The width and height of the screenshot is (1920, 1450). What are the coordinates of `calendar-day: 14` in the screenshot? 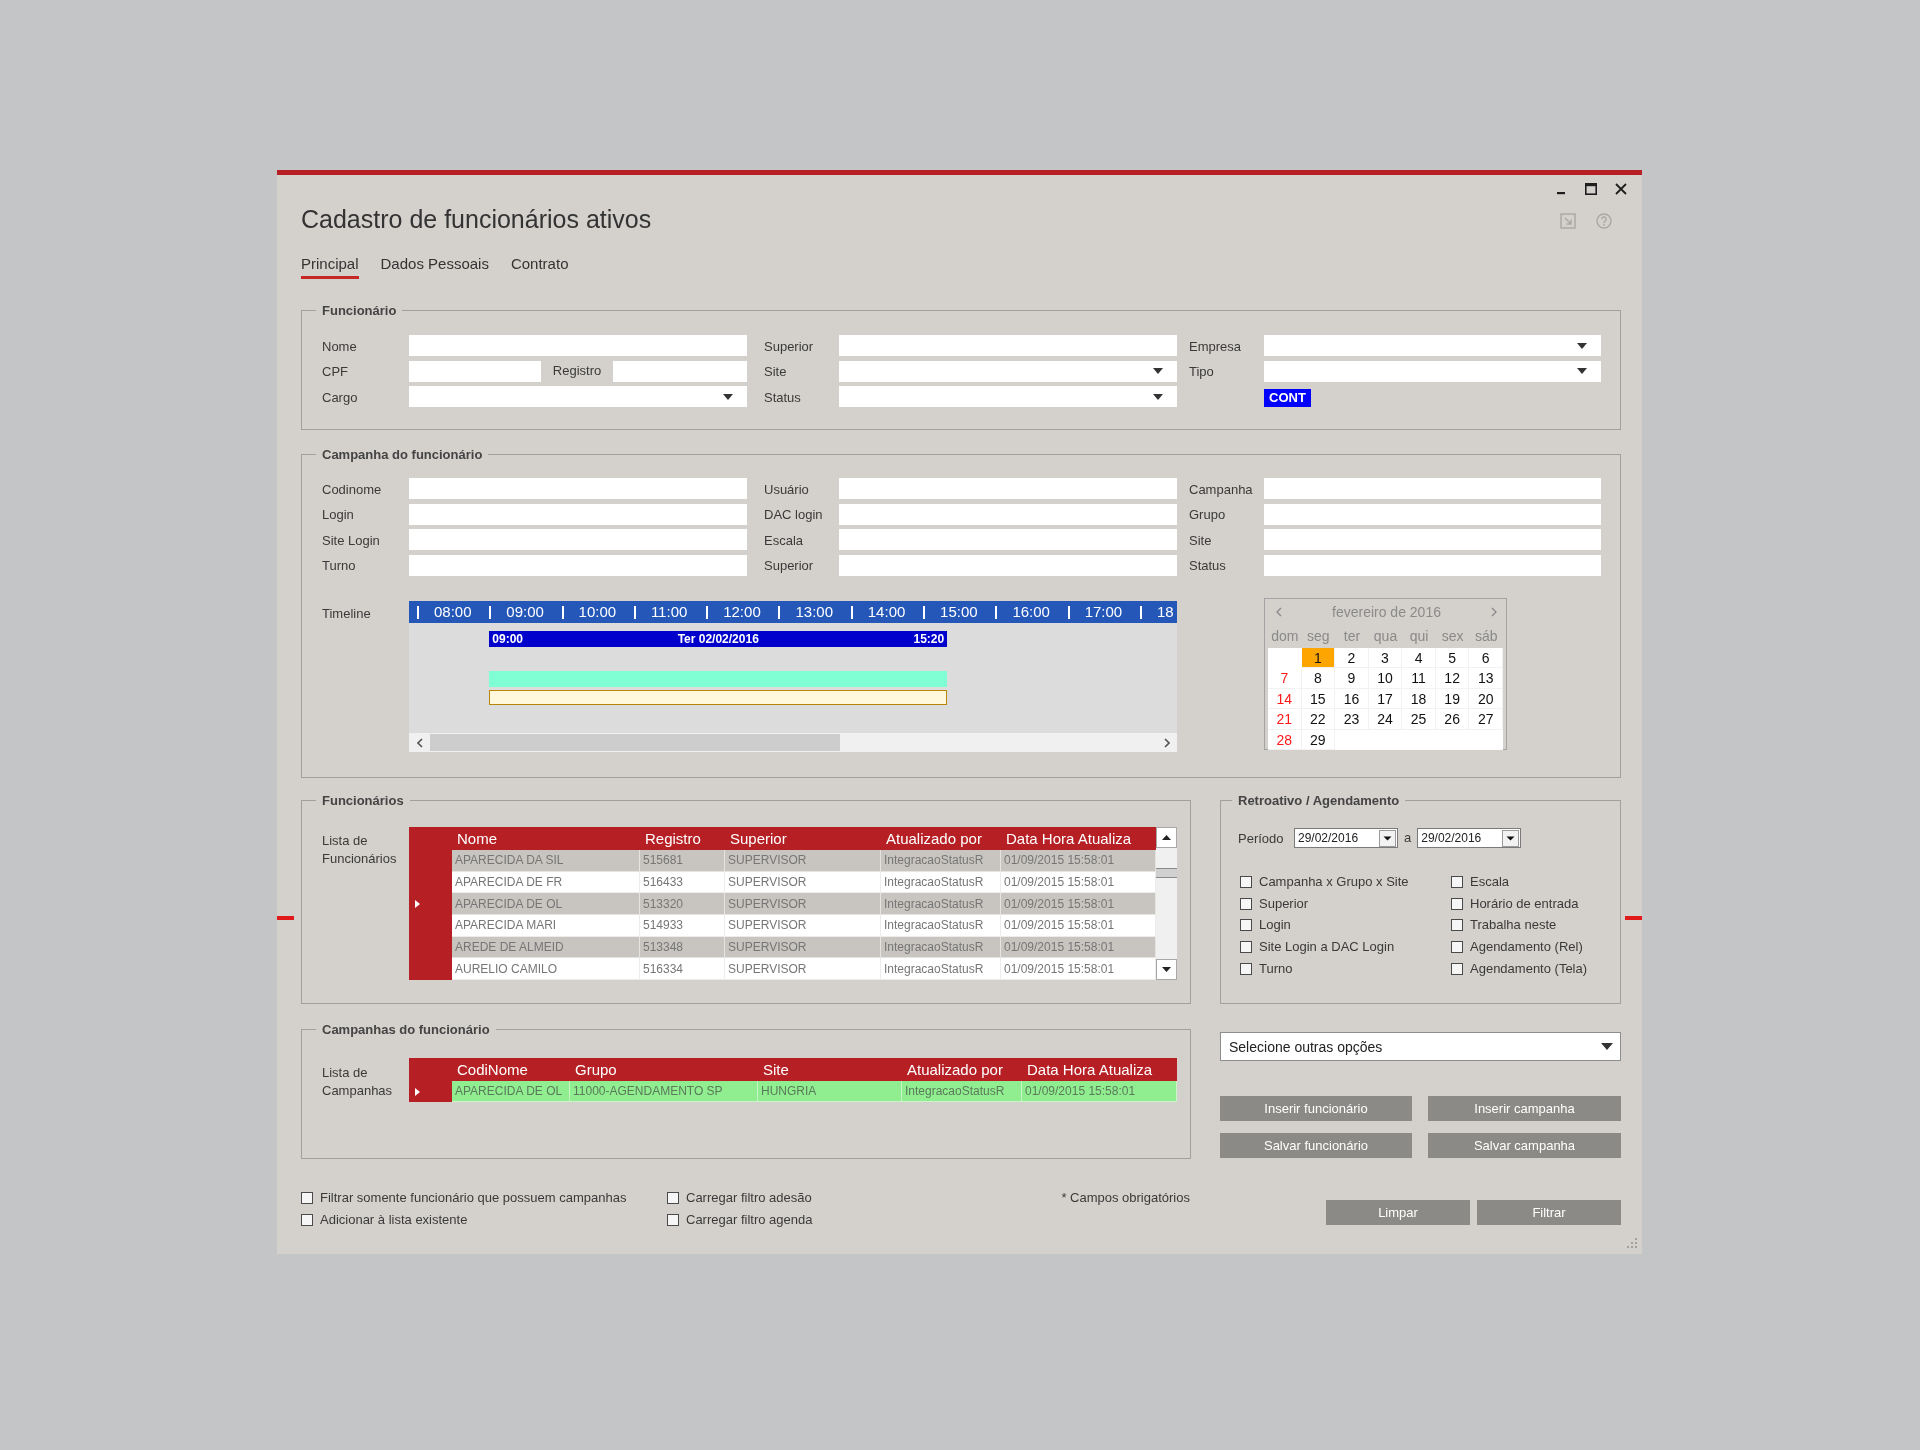 It's located at (1285, 699).